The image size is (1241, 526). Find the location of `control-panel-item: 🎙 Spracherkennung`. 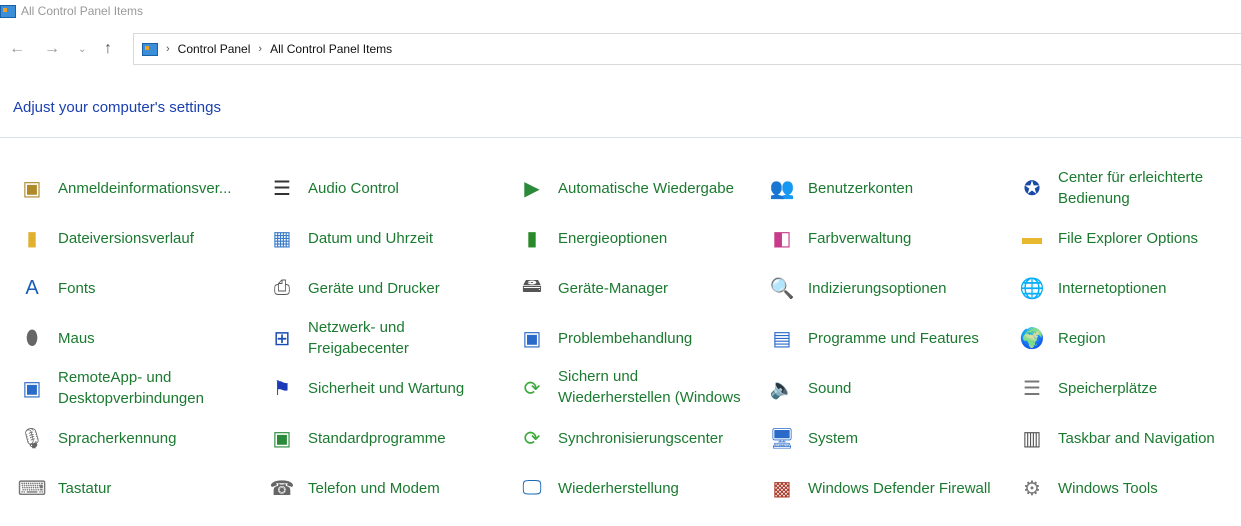

control-panel-item: 🎙 Spracherkennung is located at coordinates (139, 438).